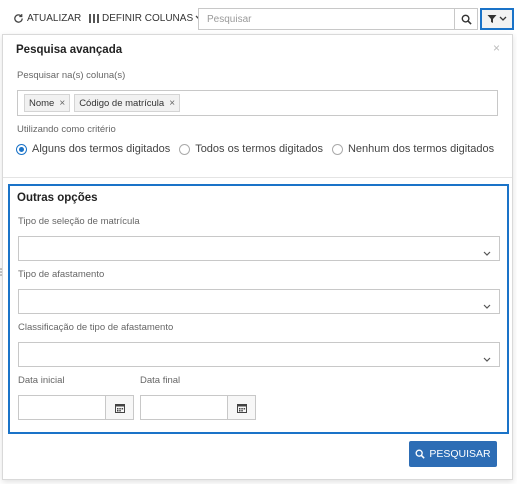 This screenshot has width=517, height=484. I want to click on search-input, so click(326, 19).